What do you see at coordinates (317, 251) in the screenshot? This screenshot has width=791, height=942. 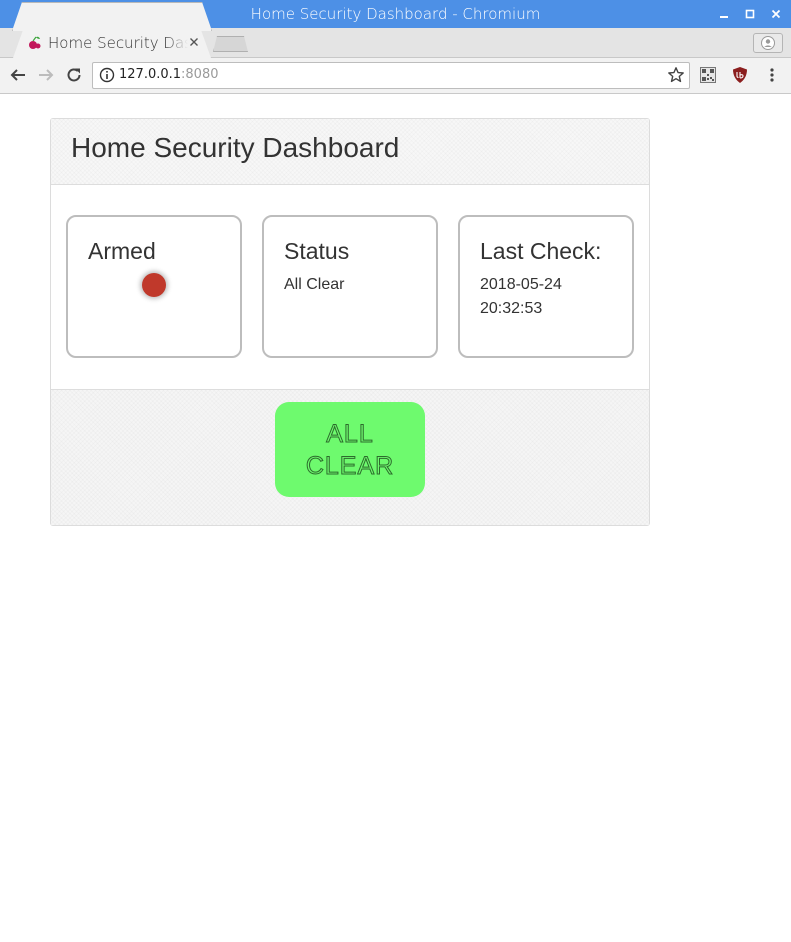 I see `status-card-title: Status` at bounding box center [317, 251].